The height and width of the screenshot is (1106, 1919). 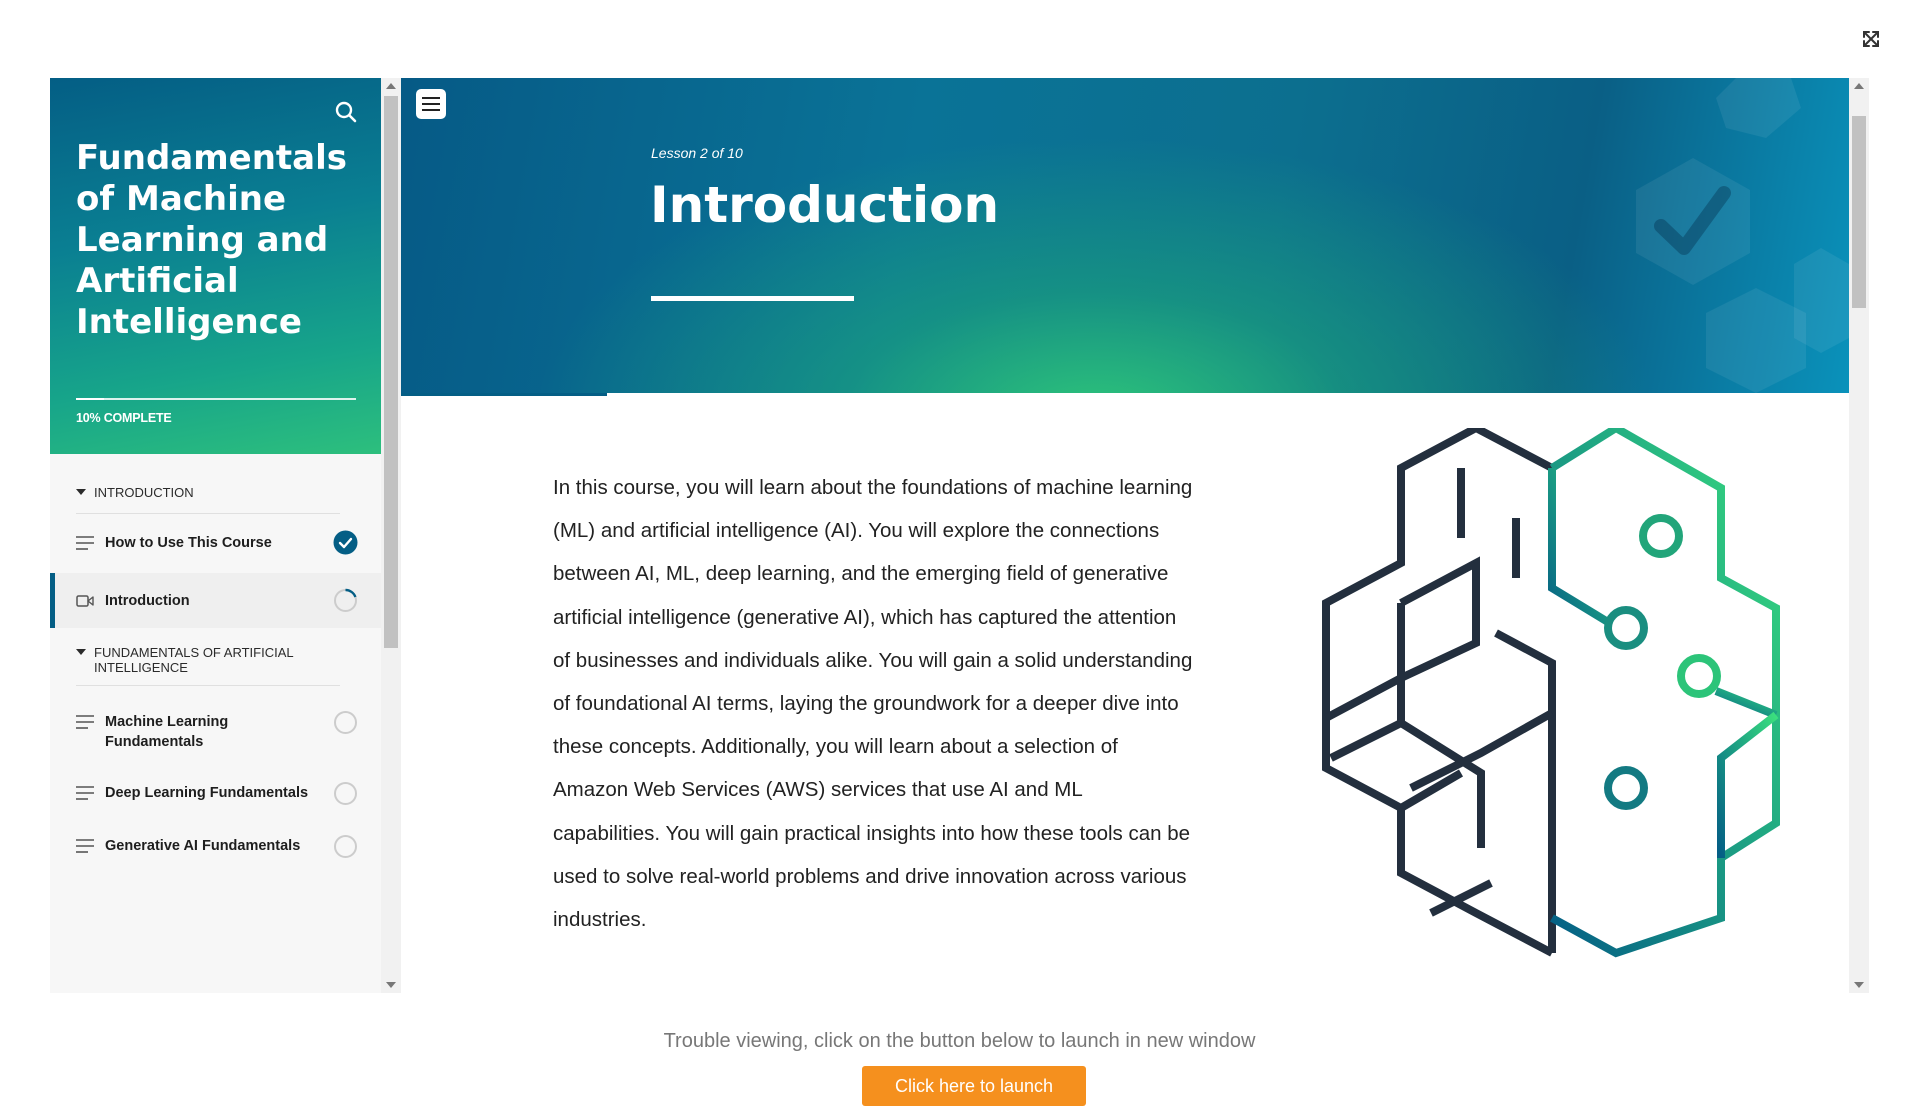 I want to click on checkmark-circle-icon, so click(x=345, y=542).